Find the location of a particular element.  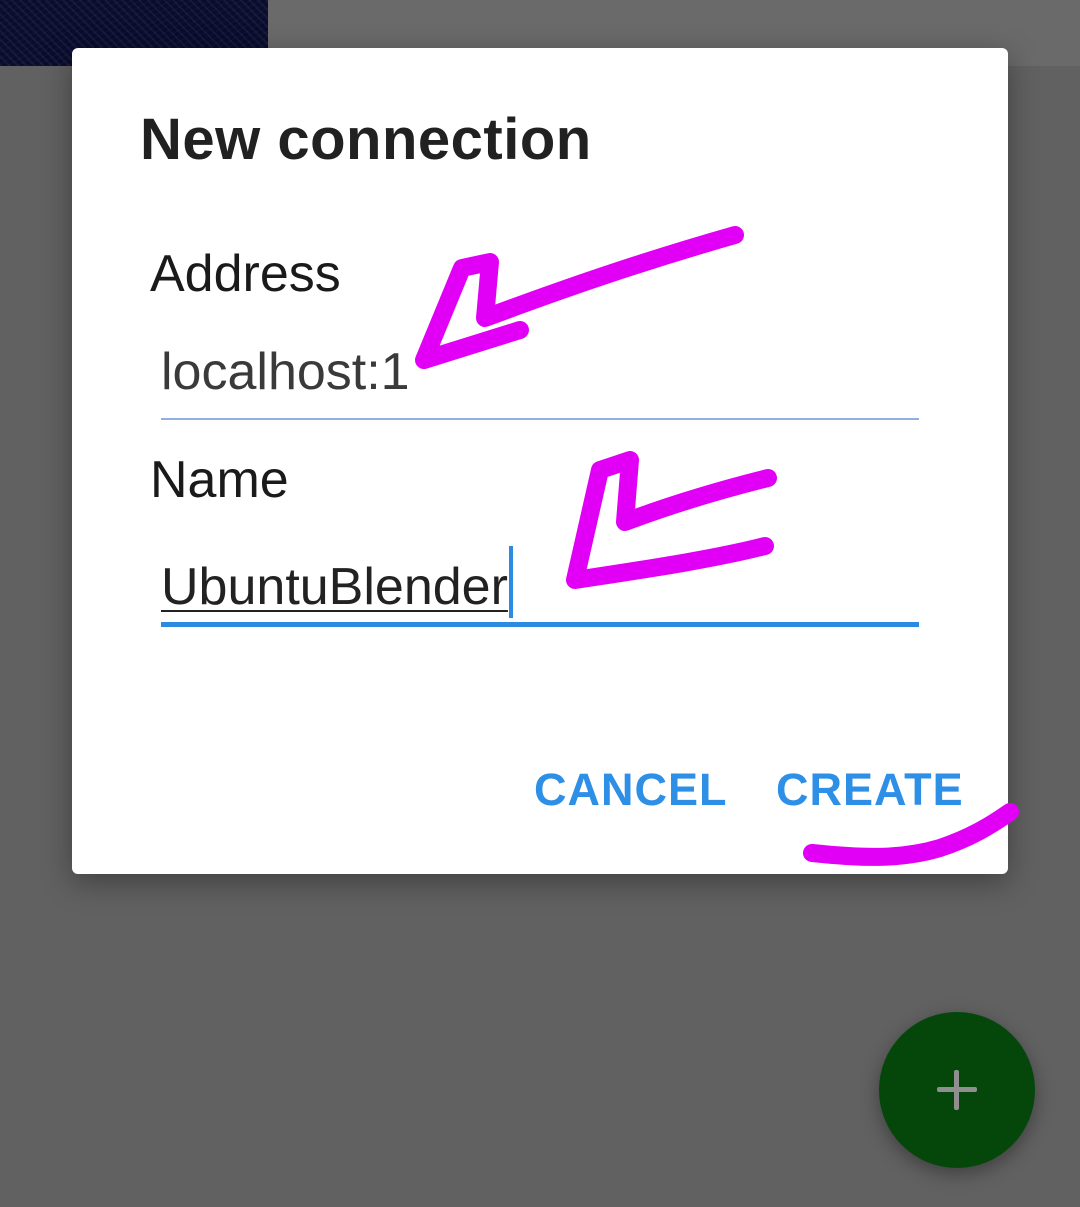

address-value: localhost:1 is located at coordinates (285, 372).